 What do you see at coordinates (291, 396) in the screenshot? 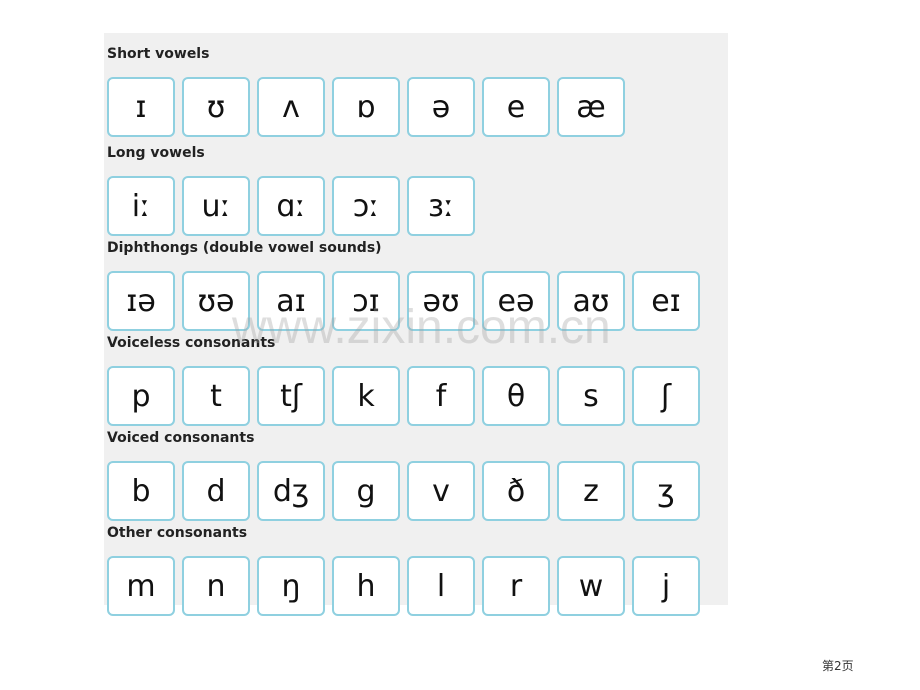
I see `phoneme-symbol: tʃ` at bounding box center [291, 396].